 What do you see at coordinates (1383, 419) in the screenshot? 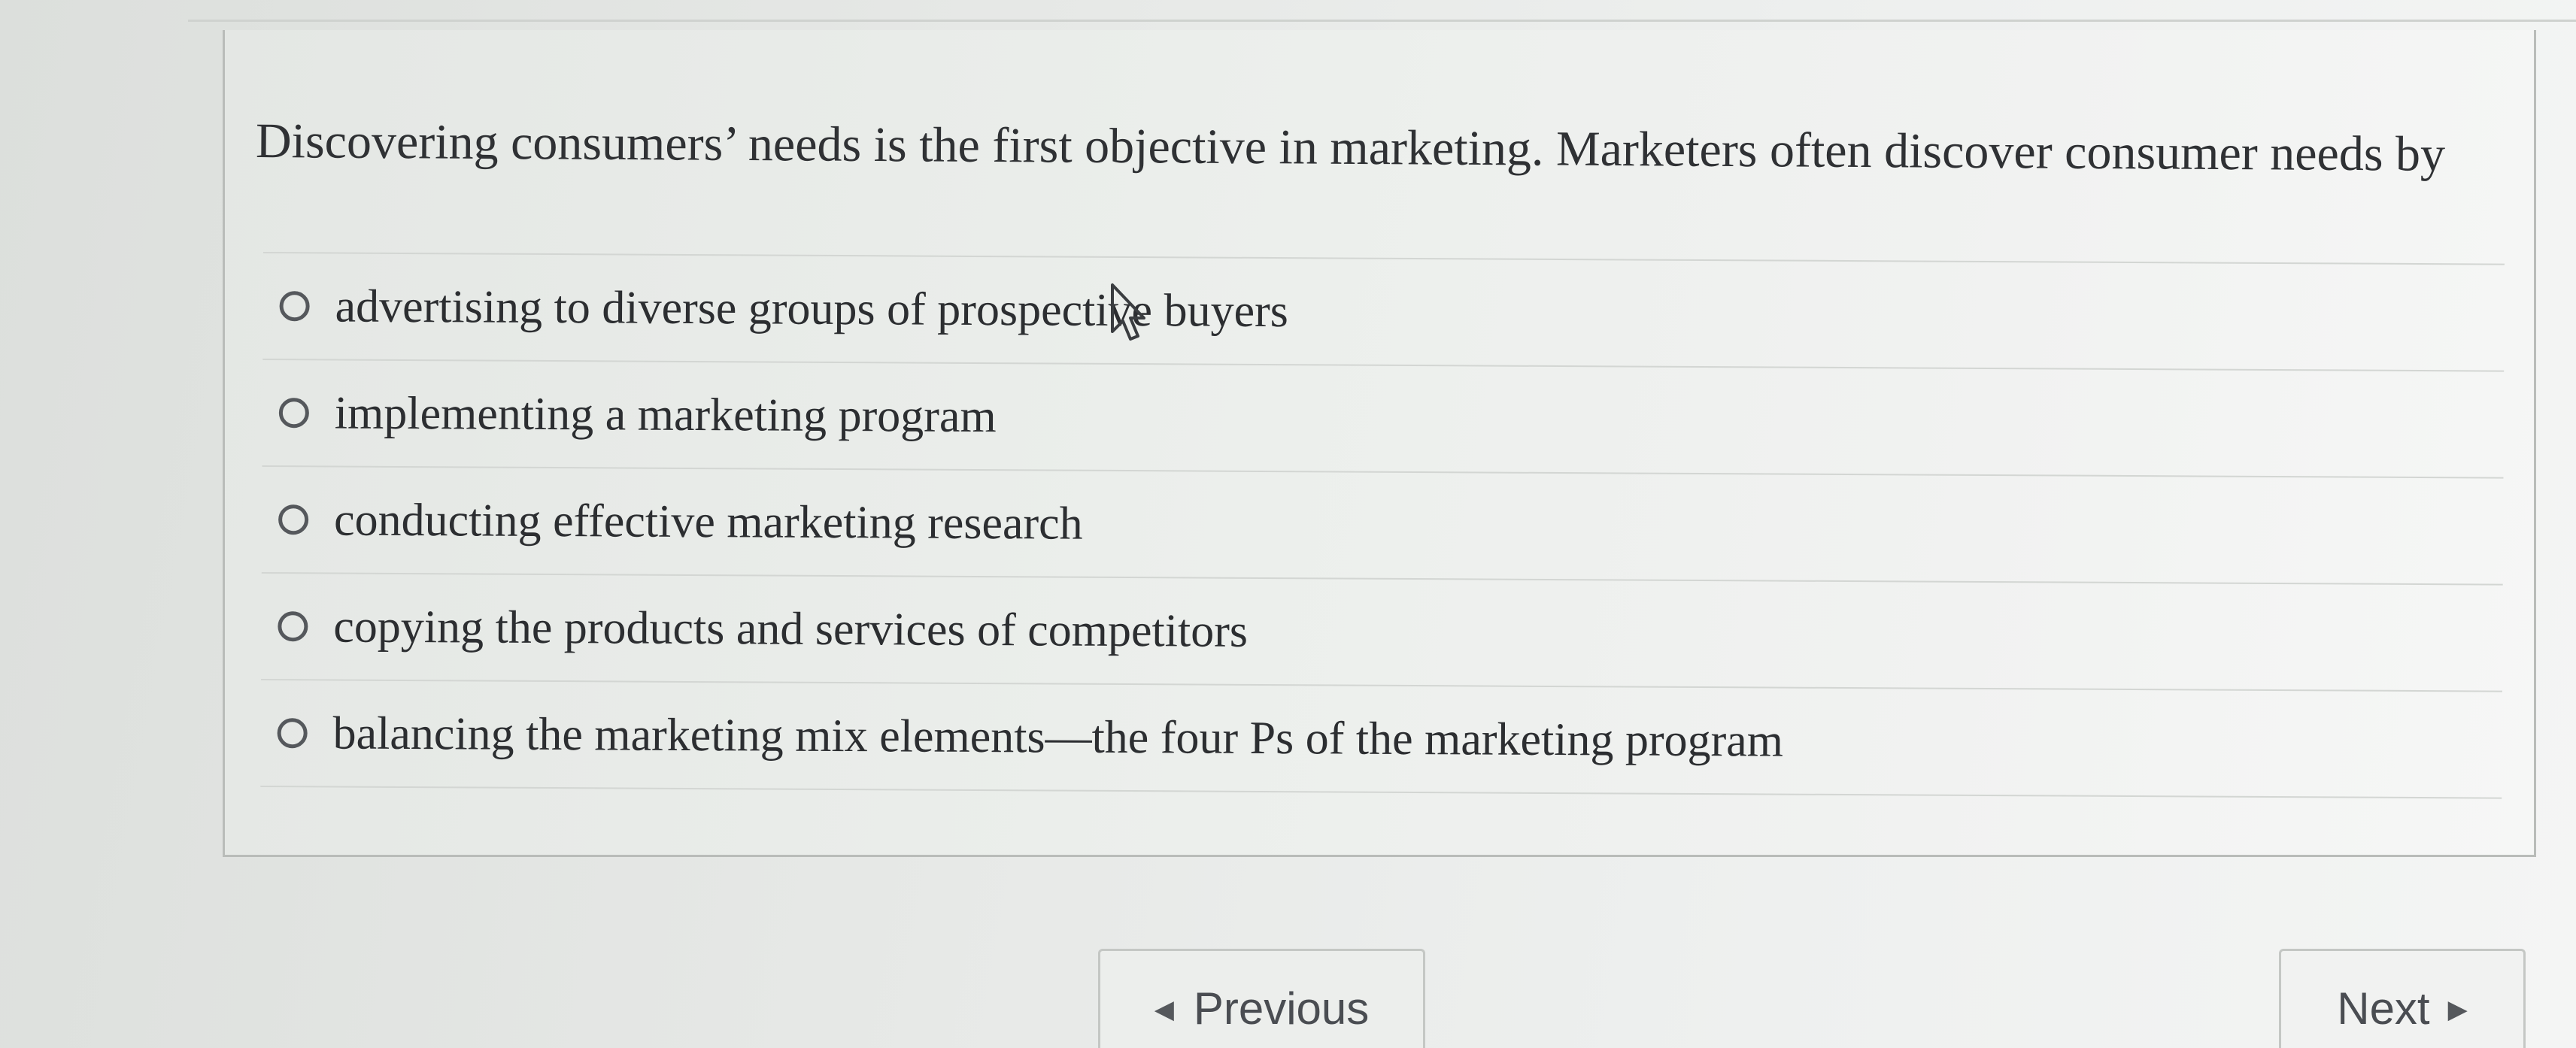
I see `answer-option-b: implementing a marketing program` at bounding box center [1383, 419].